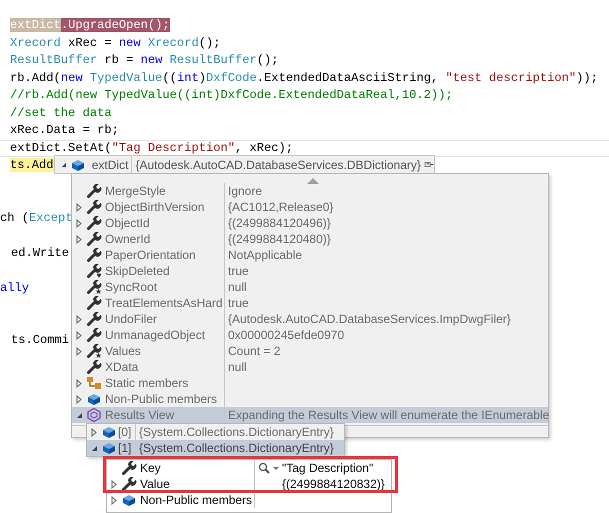  I want to click on member-row: Results View Expanding the Results View will enumerate the IEnumerable, so click(310, 415).